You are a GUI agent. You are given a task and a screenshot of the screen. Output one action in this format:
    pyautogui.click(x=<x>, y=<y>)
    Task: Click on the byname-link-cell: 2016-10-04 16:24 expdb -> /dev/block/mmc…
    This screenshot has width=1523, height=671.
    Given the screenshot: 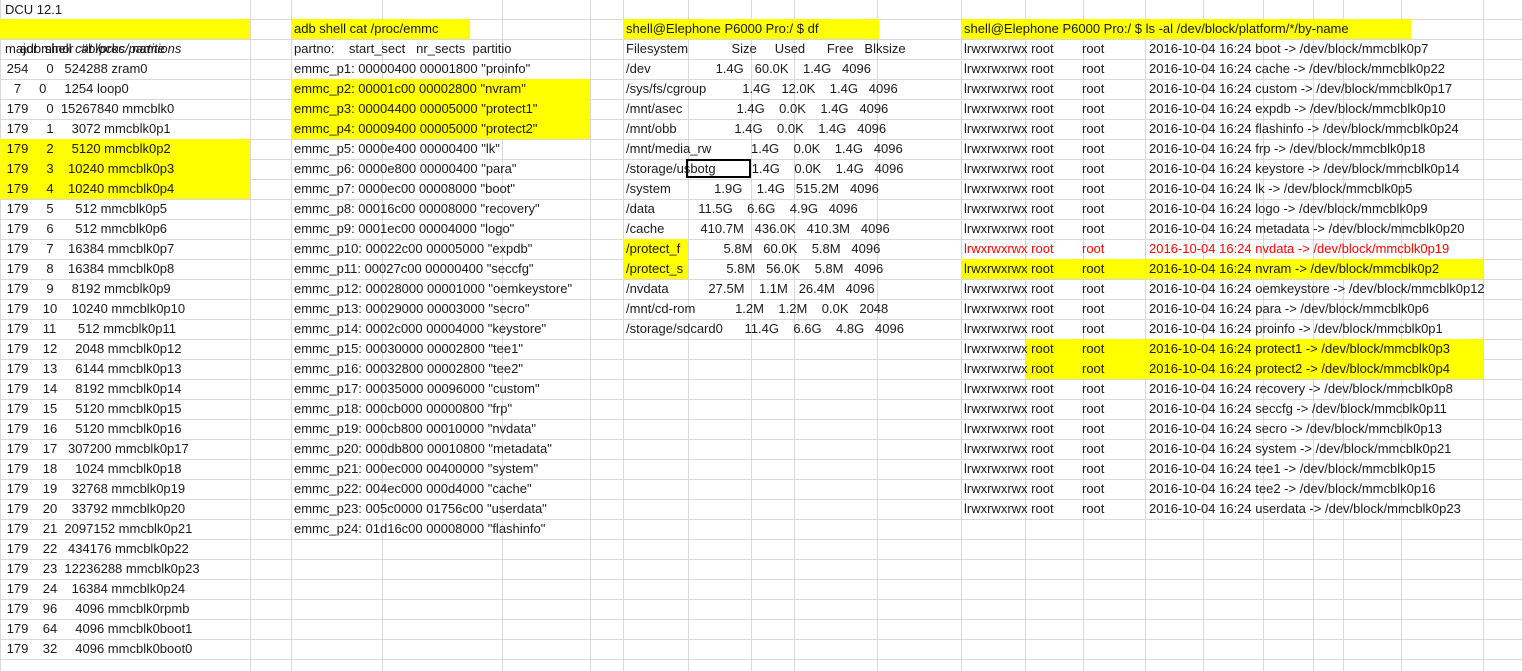 What is the action you would take?
    pyautogui.click(x=1297, y=109)
    